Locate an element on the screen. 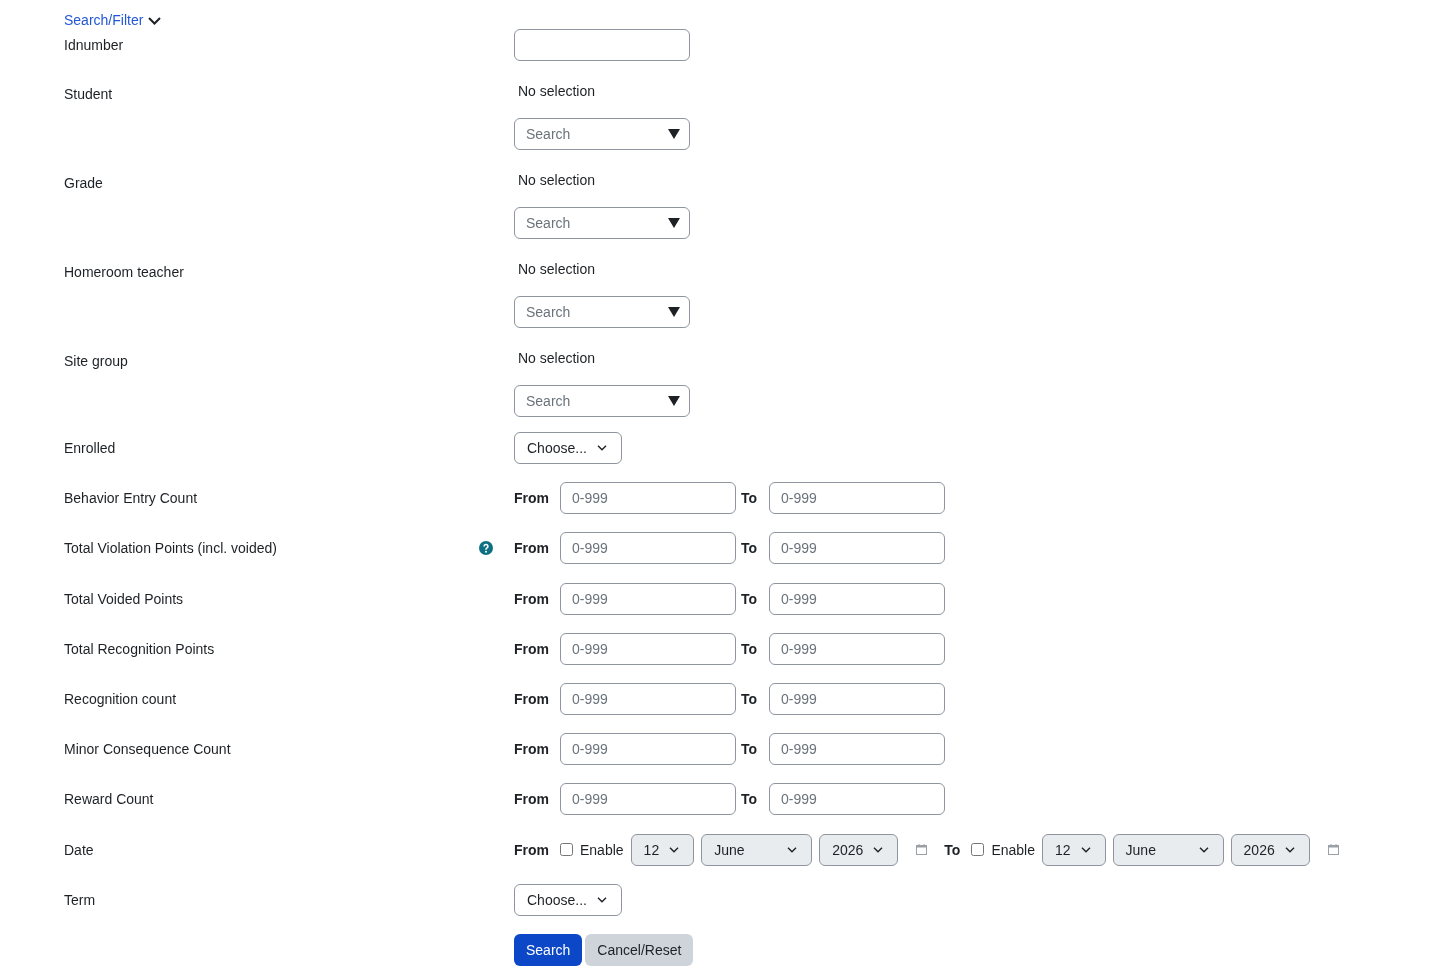 This screenshot has width=1444, height=968. search-button: Search is located at coordinates (548, 949).